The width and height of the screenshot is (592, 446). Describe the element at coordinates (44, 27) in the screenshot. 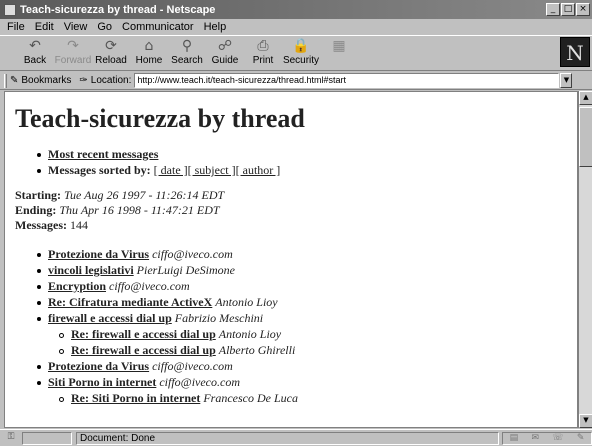

I see `menu-edit: Edit` at that location.